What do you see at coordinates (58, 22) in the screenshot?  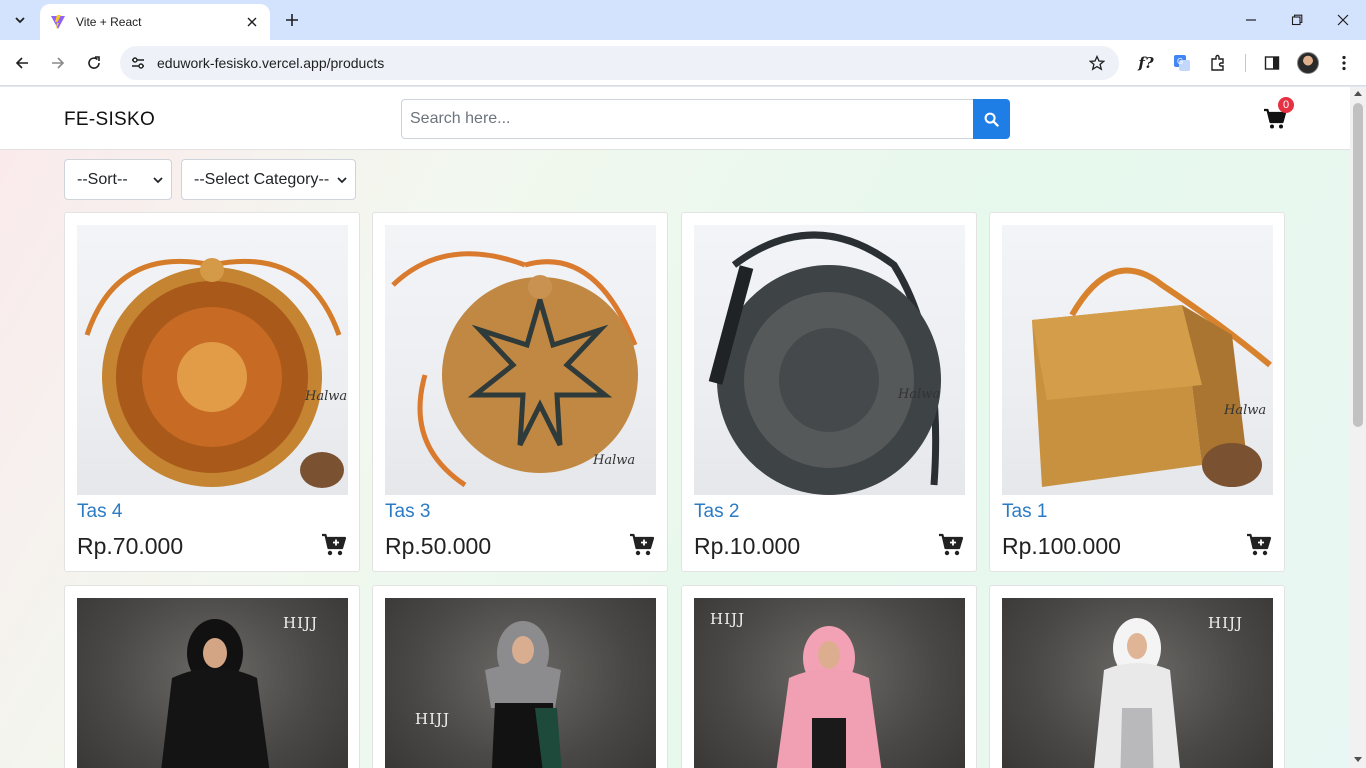 I see `vite-logo-icon` at bounding box center [58, 22].